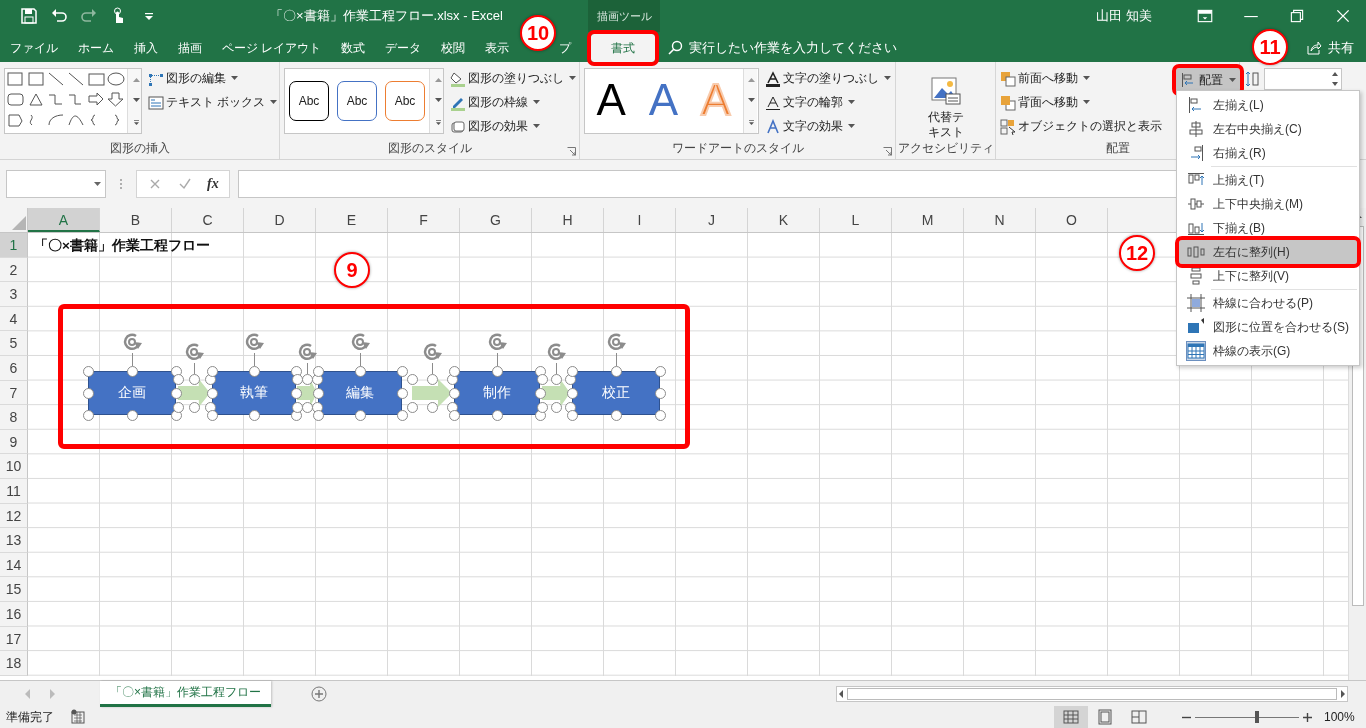  What do you see at coordinates (828, 126) in the screenshot?
I see `ribbon-command: 文字の効果` at bounding box center [828, 126].